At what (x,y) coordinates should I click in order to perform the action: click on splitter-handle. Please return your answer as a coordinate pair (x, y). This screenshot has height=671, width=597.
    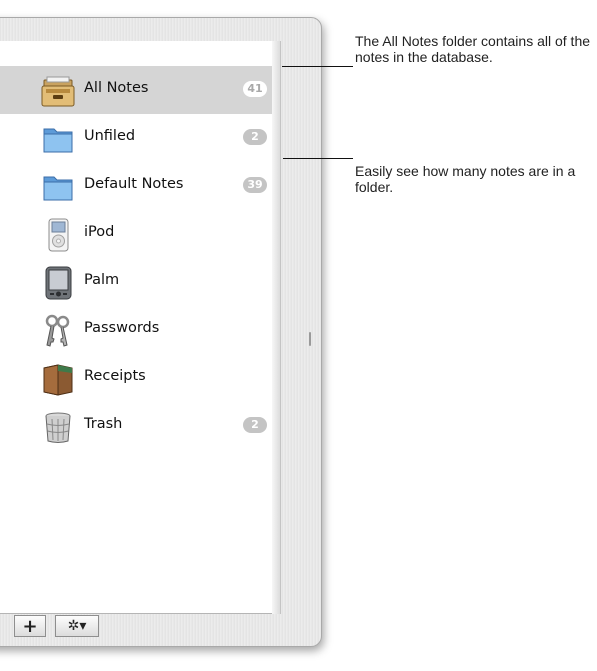
    Looking at the image, I should click on (310, 339).